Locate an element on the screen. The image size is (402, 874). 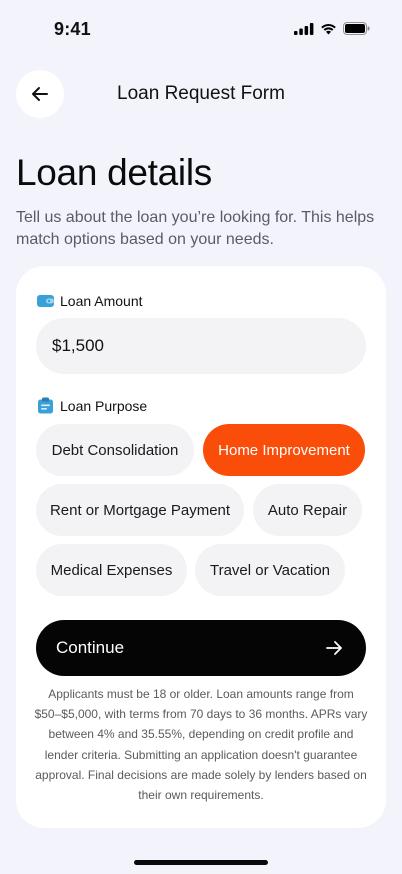
loan-amount-label: Loan Amount is located at coordinates (90, 301).